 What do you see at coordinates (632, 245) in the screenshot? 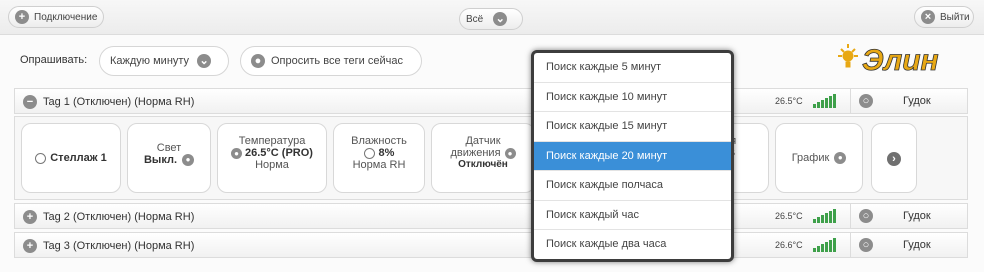
I see `dropdown-option: Поиск каждые два часа` at bounding box center [632, 245].